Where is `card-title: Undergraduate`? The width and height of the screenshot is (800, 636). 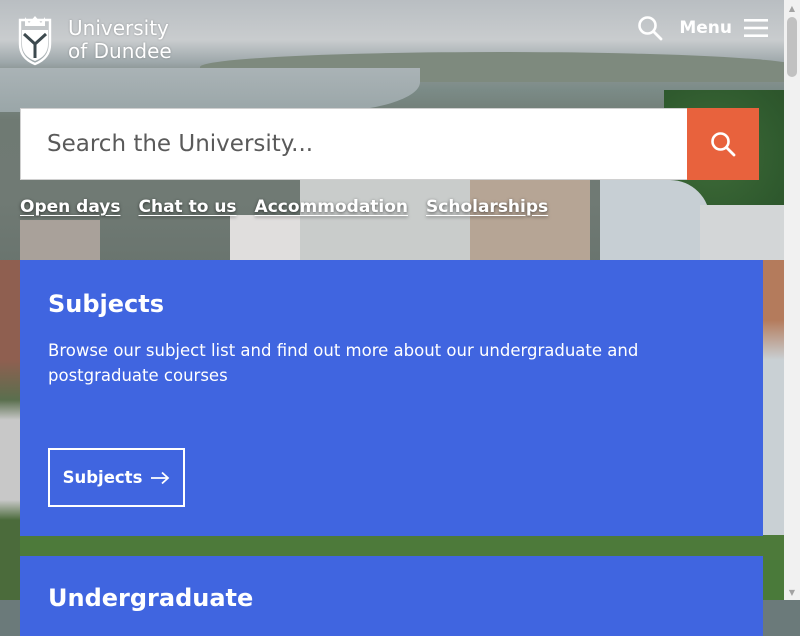 card-title: Undergraduate is located at coordinates (151, 598).